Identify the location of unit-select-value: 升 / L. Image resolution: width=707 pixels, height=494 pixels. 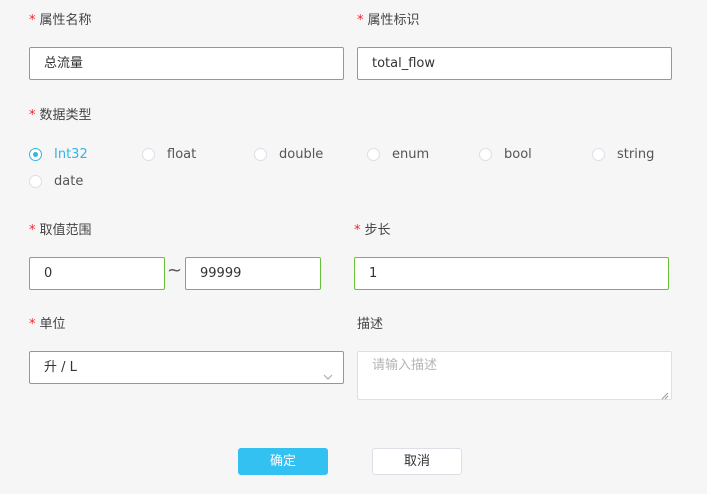
(60, 367).